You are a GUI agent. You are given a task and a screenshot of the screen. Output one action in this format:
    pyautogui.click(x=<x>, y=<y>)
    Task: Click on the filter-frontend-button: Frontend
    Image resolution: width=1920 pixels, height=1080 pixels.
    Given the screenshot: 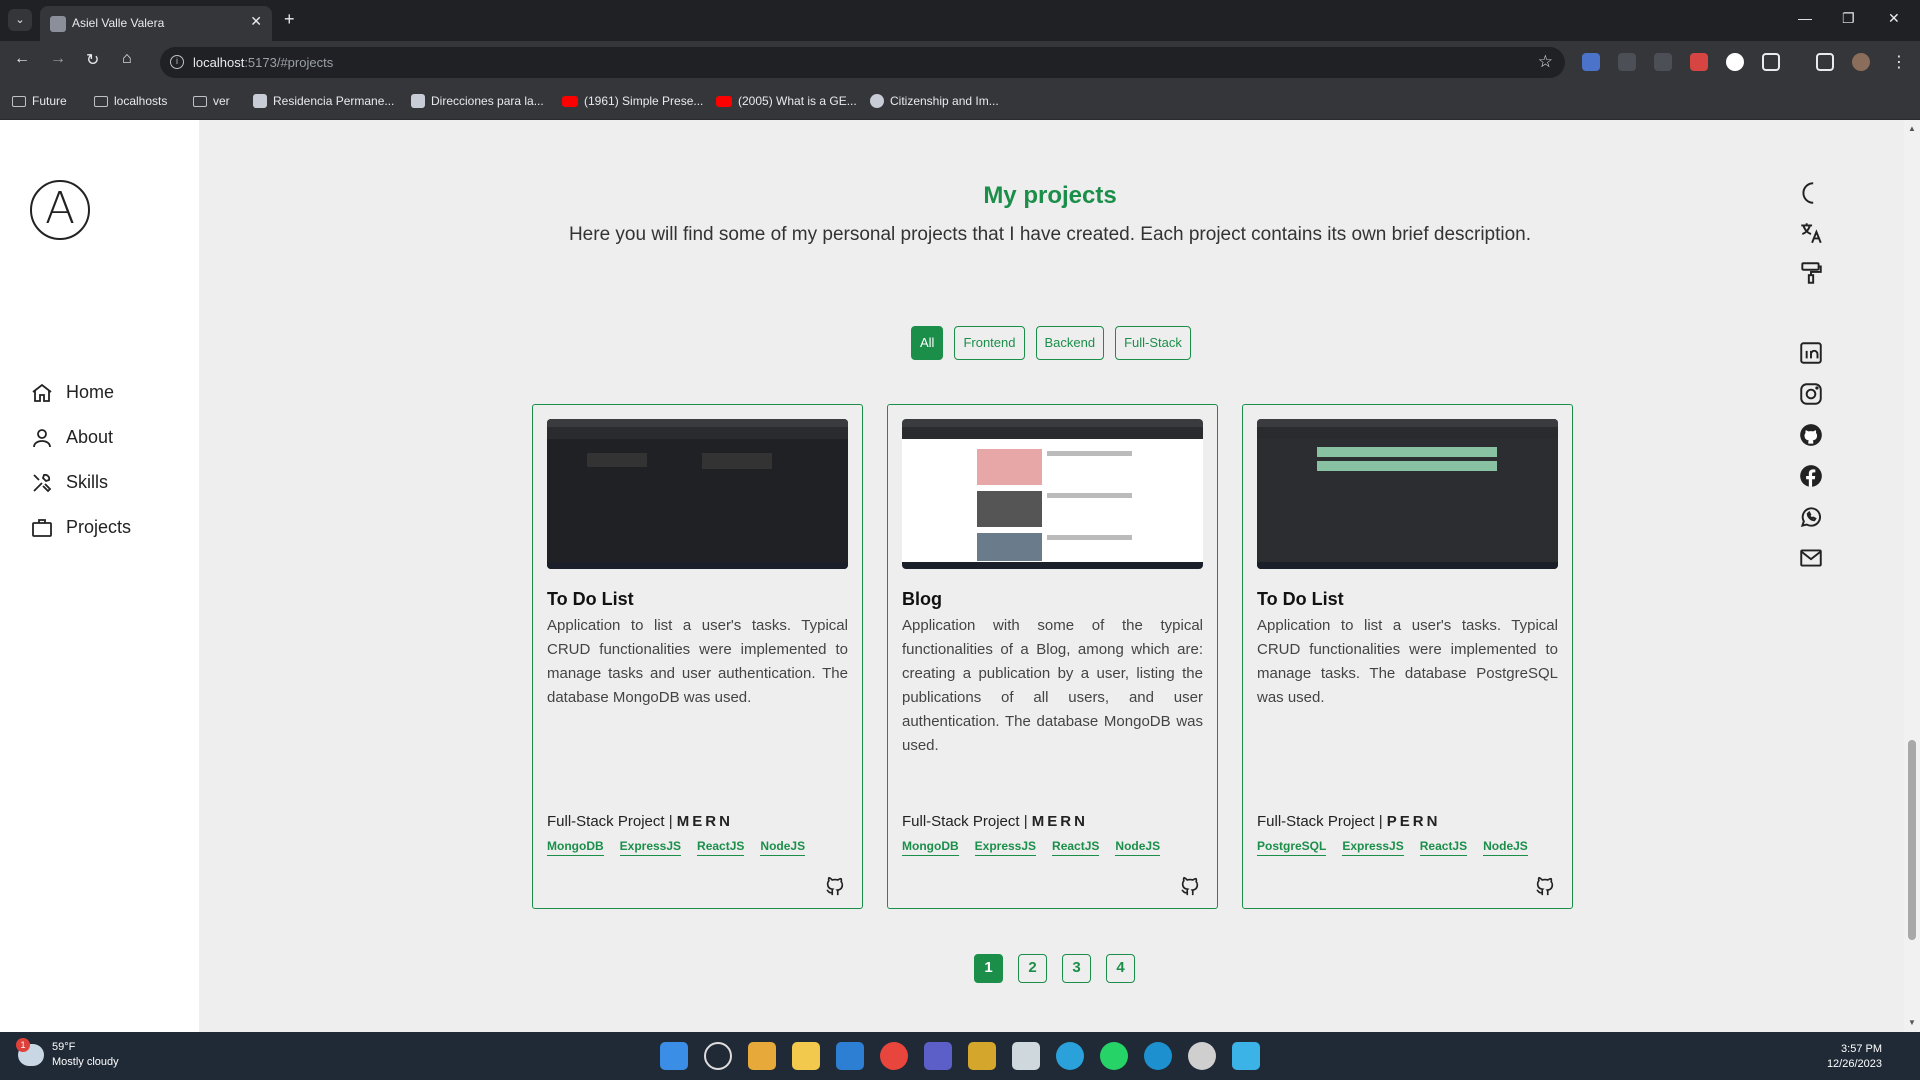 What is the action you would take?
    pyautogui.click(x=989, y=343)
    